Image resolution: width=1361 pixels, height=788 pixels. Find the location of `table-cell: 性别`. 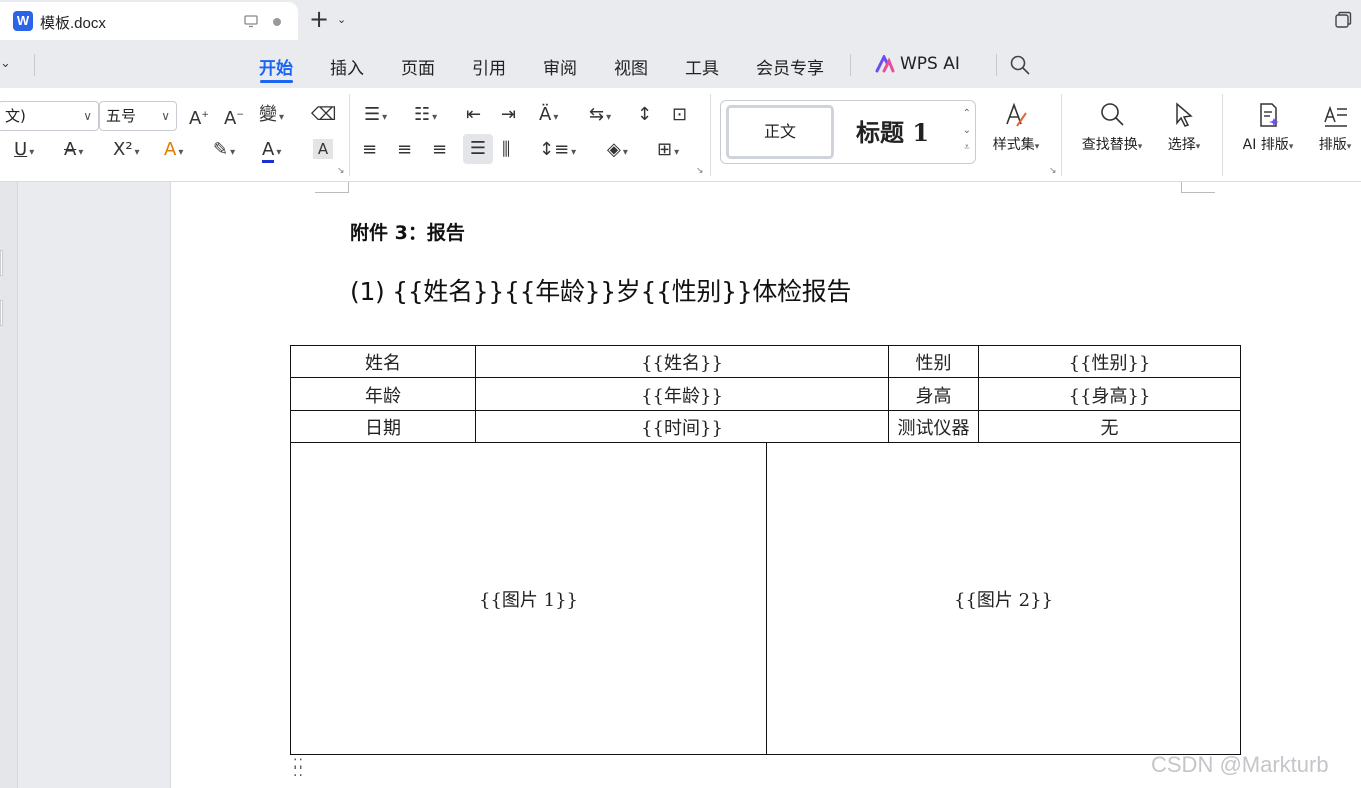

table-cell: 性别 is located at coordinates (933, 362).